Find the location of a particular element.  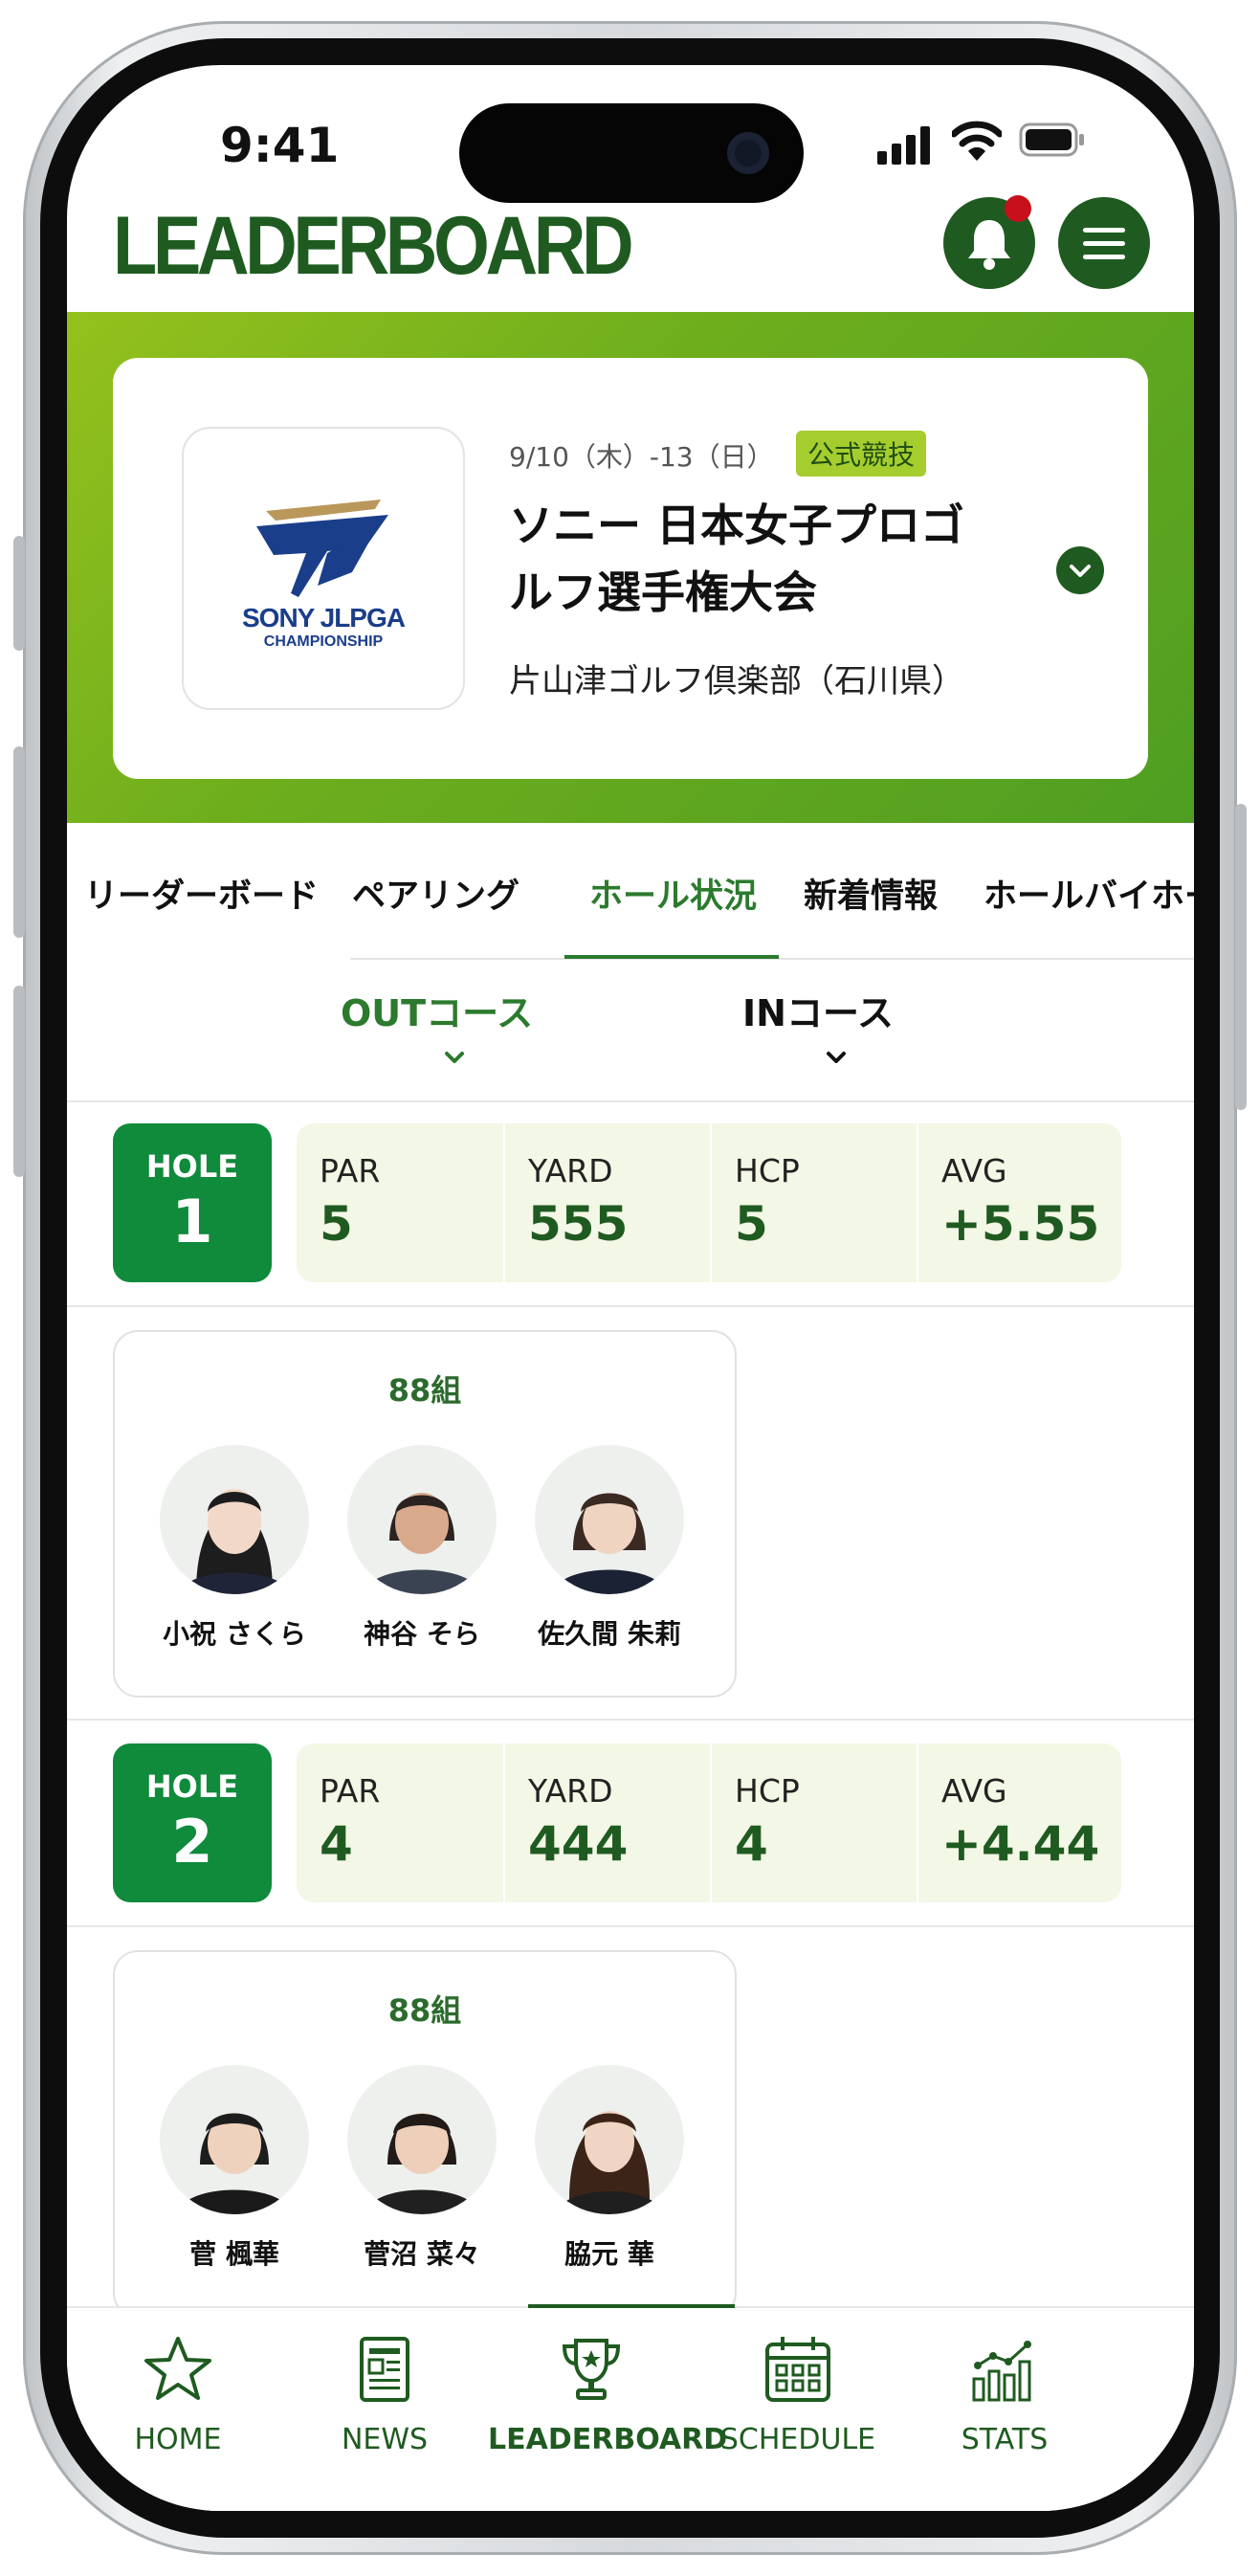

nav-stats: STATS is located at coordinates (1005, 2394).